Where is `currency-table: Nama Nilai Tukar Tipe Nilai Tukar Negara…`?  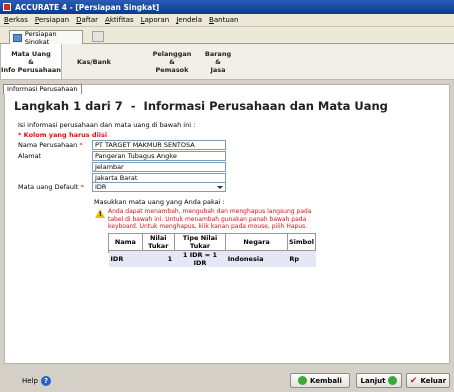
currency-table: Nama Nilai Tukar Tipe Nilai Tukar Negara… is located at coordinates (212, 250).